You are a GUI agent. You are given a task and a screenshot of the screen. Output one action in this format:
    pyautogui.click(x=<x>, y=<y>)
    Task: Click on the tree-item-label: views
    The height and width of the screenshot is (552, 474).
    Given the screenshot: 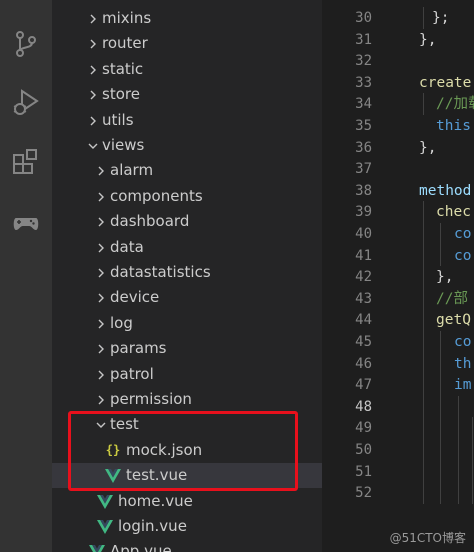 What is the action you would take?
    pyautogui.click(x=123, y=145)
    